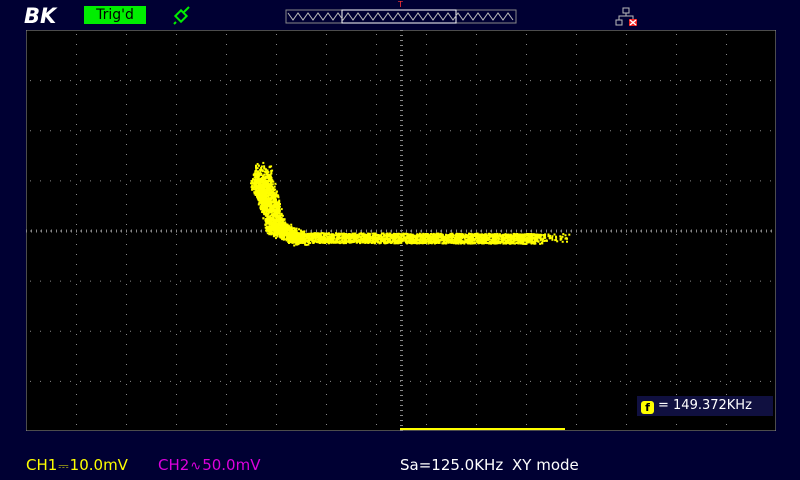 The image size is (800, 480). I want to click on logo-text: BK, so click(41, 15).